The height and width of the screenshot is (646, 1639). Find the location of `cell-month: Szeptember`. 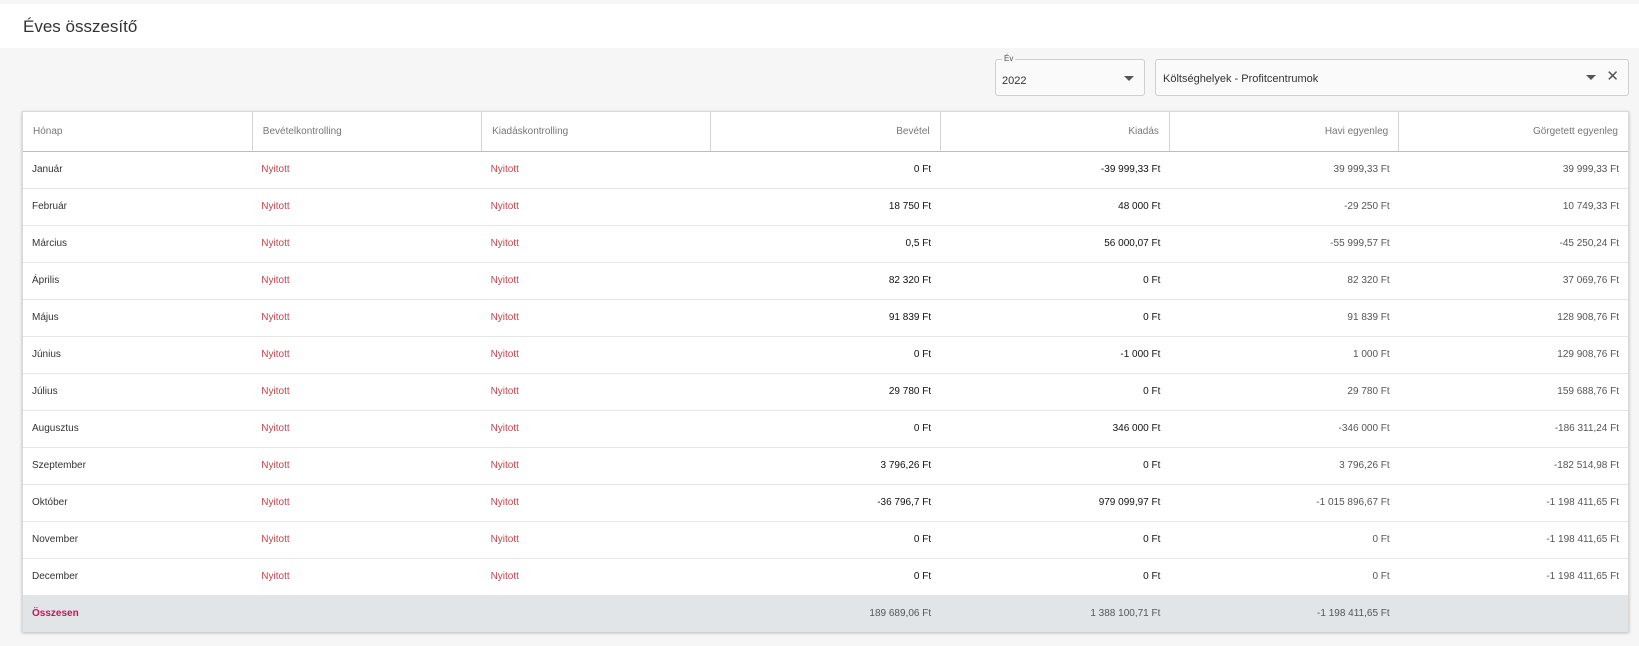

cell-month: Szeptember is located at coordinates (138, 466).